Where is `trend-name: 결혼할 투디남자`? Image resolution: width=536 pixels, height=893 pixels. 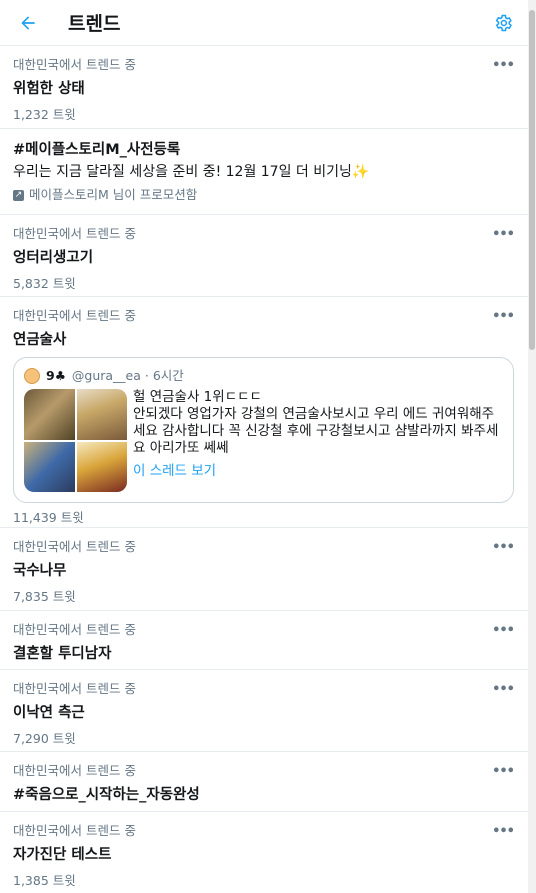 trend-name: 결혼할 투디남자 is located at coordinates (62, 654).